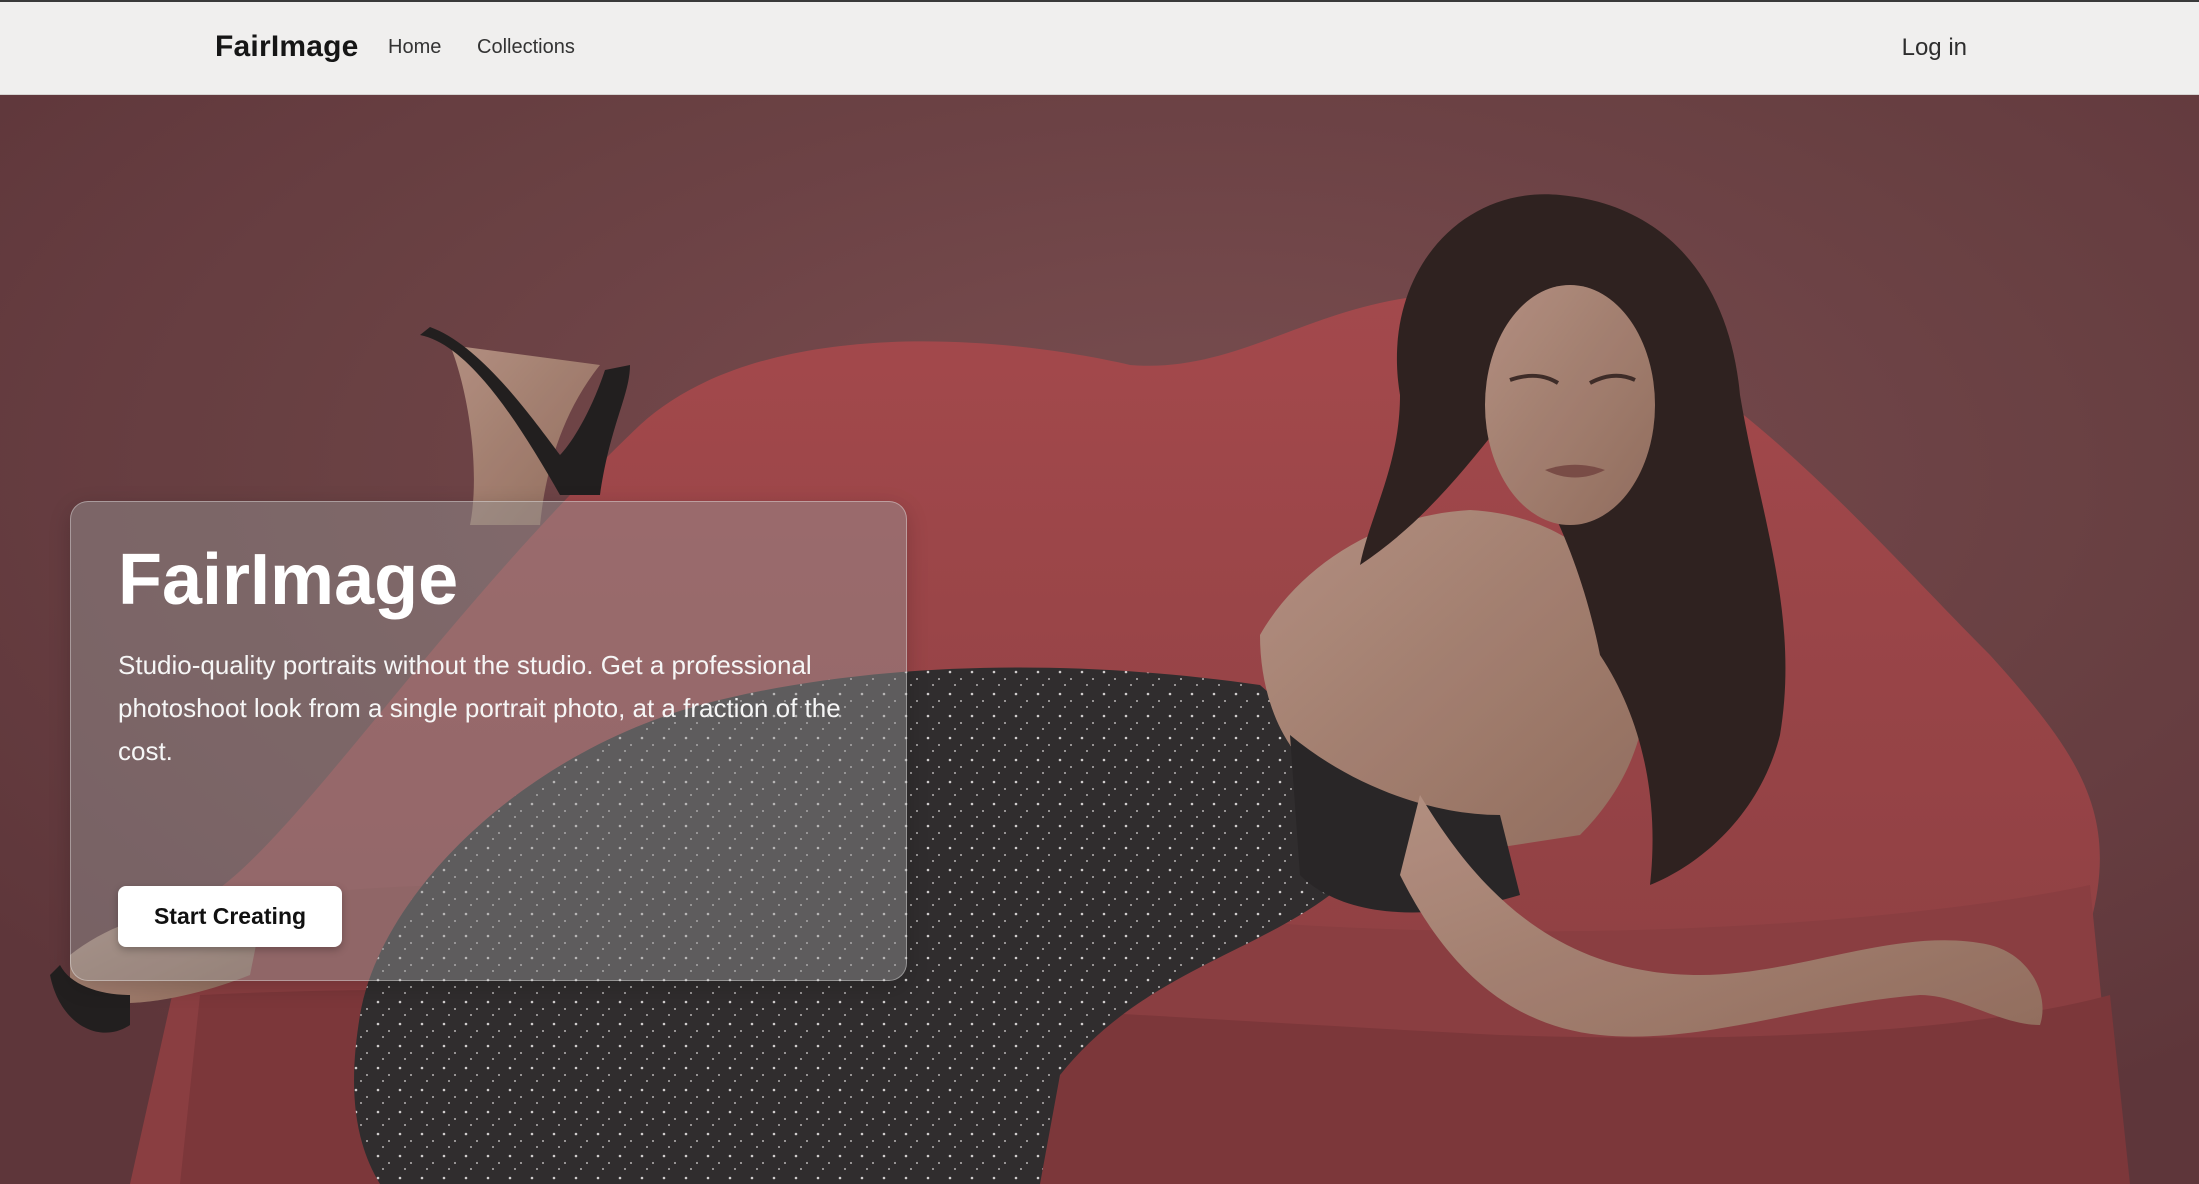 This screenshot has height=1184, width=2199. I want to click on brand-logo: FairImage, so click(287, 47).